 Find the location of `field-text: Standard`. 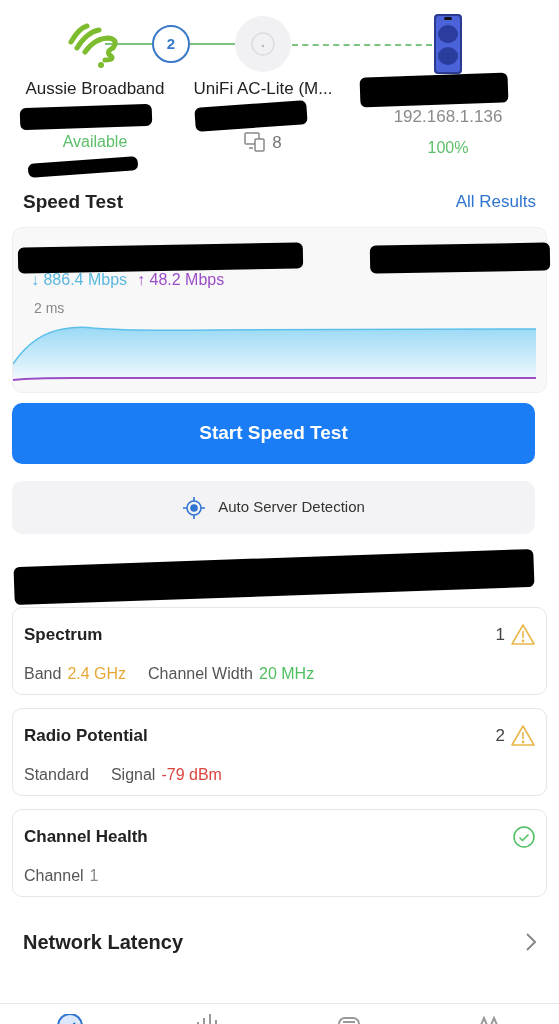

field-text: Standard is located at coordinates (56, 774).